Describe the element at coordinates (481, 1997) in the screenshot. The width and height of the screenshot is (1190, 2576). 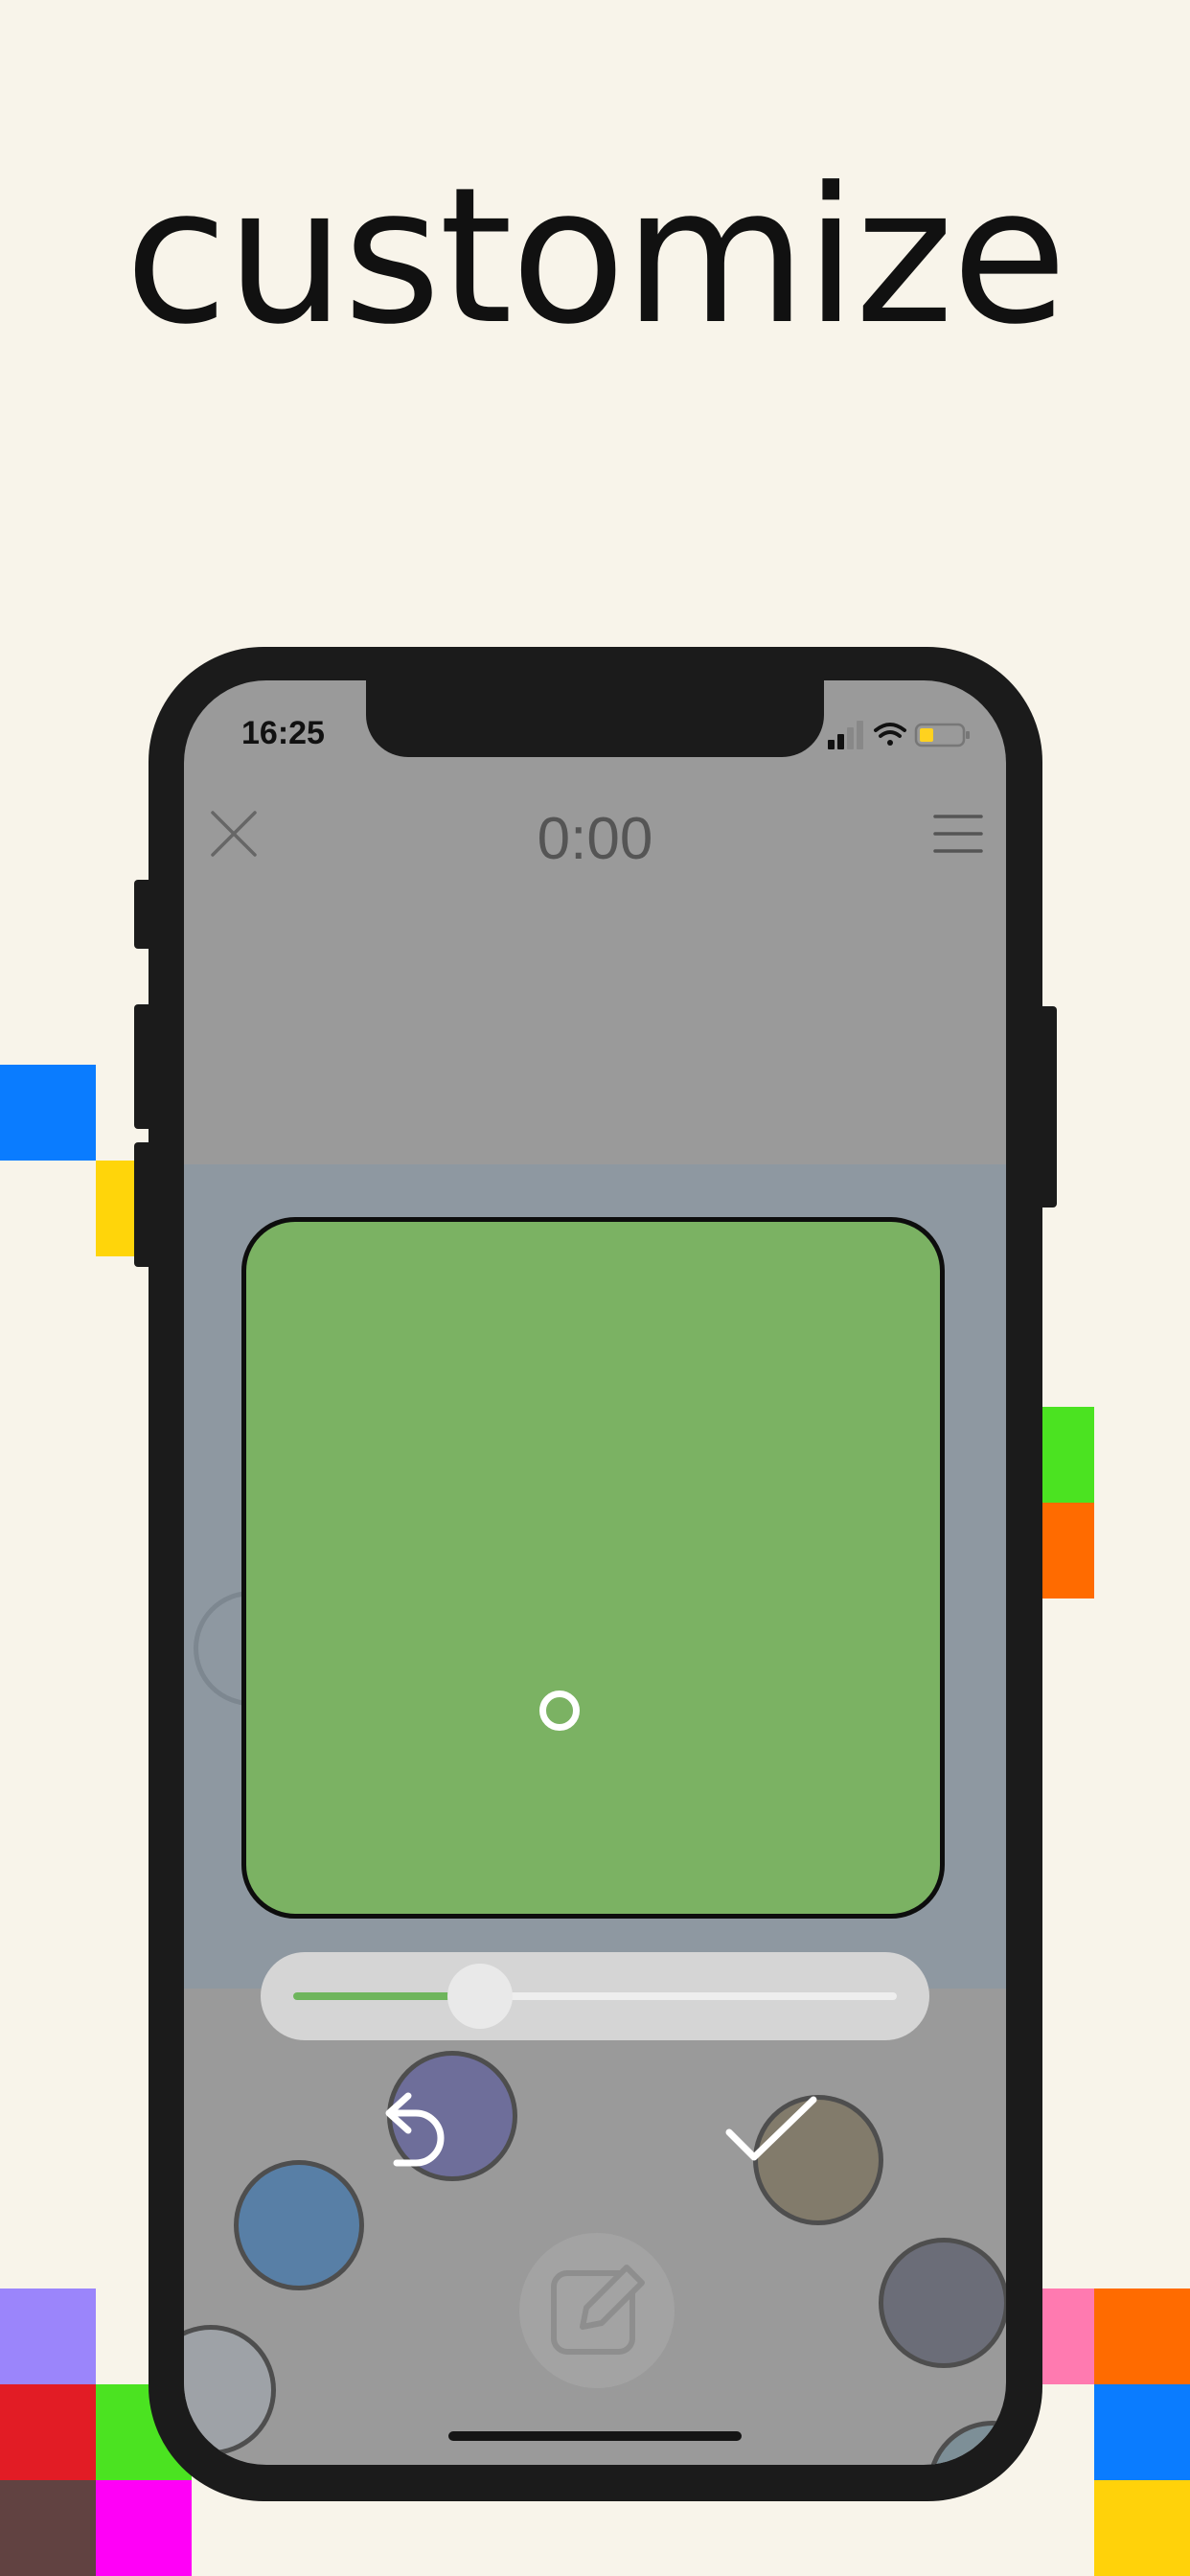
I see `slider-thumb` at that location.